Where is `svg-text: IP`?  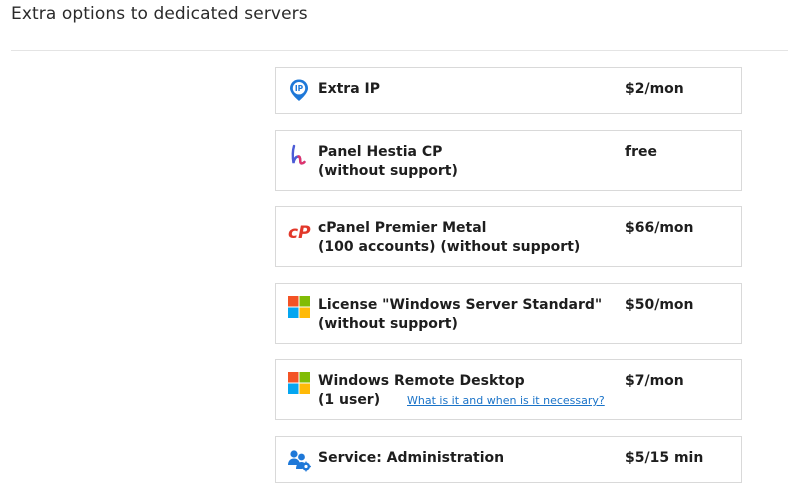 svg-text: IP is located at coordinates (299, 88).